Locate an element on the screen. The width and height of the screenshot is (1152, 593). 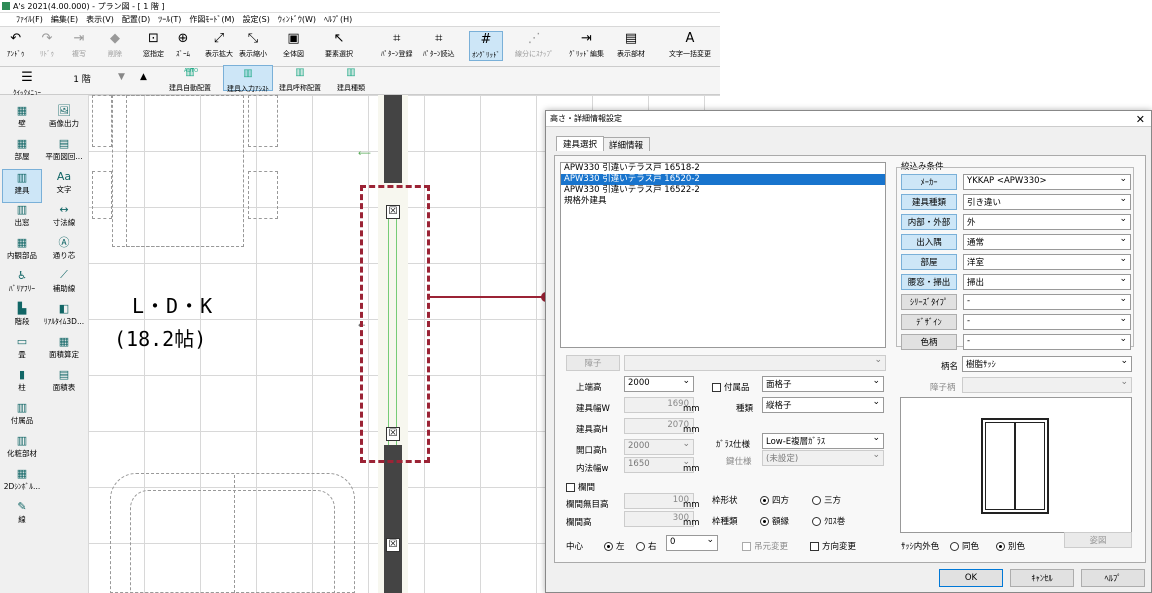
cursor-button: ↖ 要素選択 is located at coordinates (339, 45).